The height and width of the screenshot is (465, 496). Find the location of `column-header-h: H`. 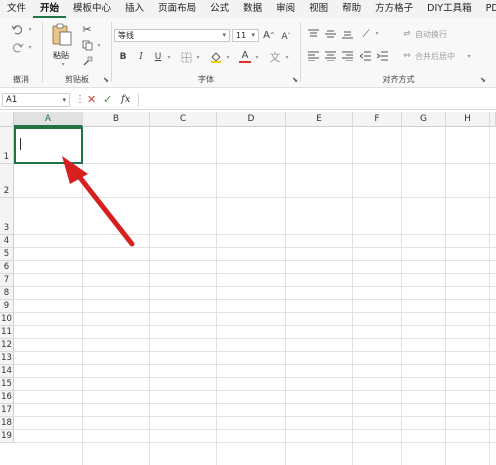

column-header-h: H is located at coordinates (468, 119).